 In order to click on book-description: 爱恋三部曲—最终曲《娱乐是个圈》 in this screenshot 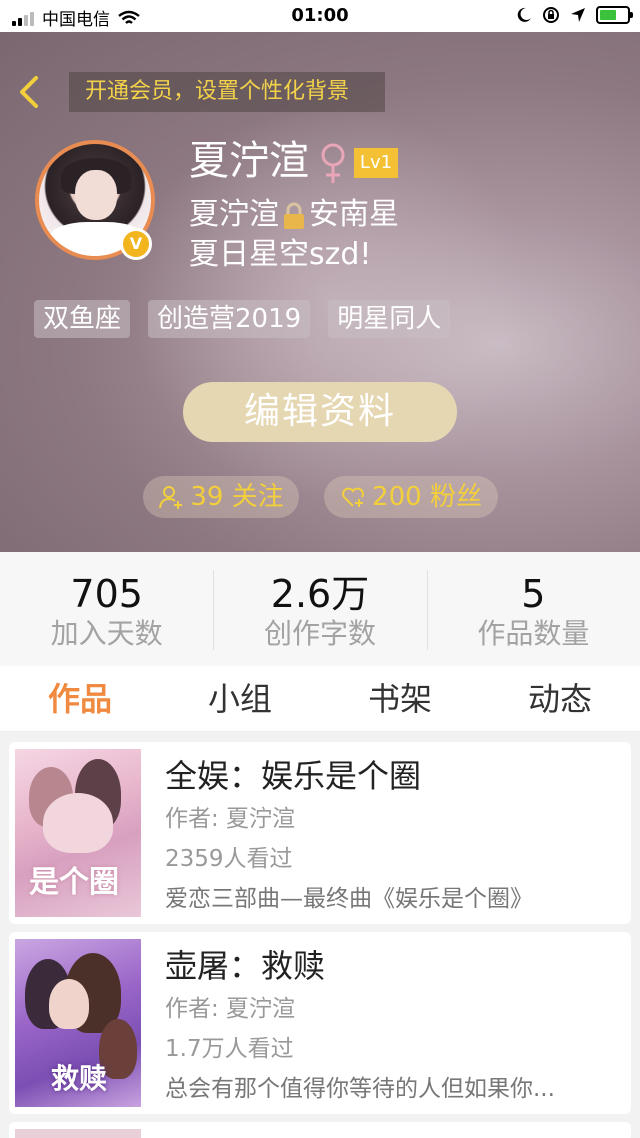, I will do `click(349, 899)`.